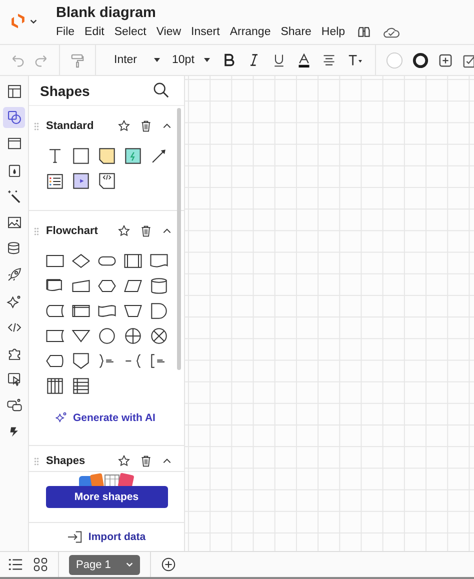 Image resolution: width=474 pixels, height=579 pixels. What do you see at coordinates (446, 60) in the screenshot?
I see `frame-select-icon` at bounding box center [446, 60].